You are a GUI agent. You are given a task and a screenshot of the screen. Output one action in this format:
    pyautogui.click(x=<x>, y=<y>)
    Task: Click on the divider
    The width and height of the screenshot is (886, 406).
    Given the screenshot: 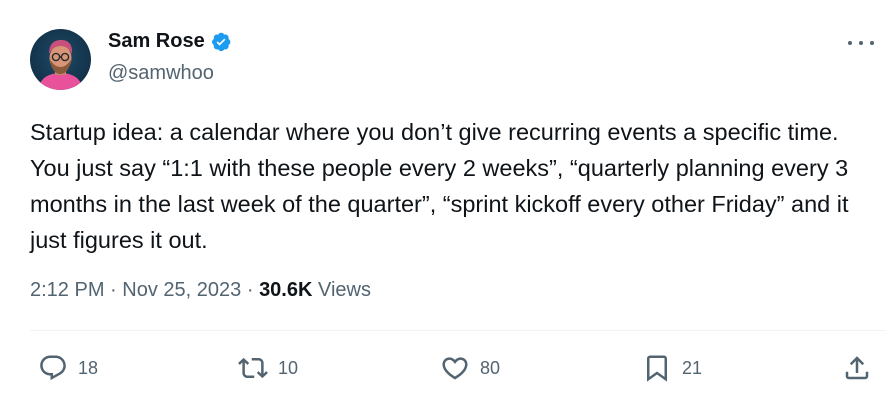 What is the action you would take?
    pyautogui.click(x=458, y=330)
    